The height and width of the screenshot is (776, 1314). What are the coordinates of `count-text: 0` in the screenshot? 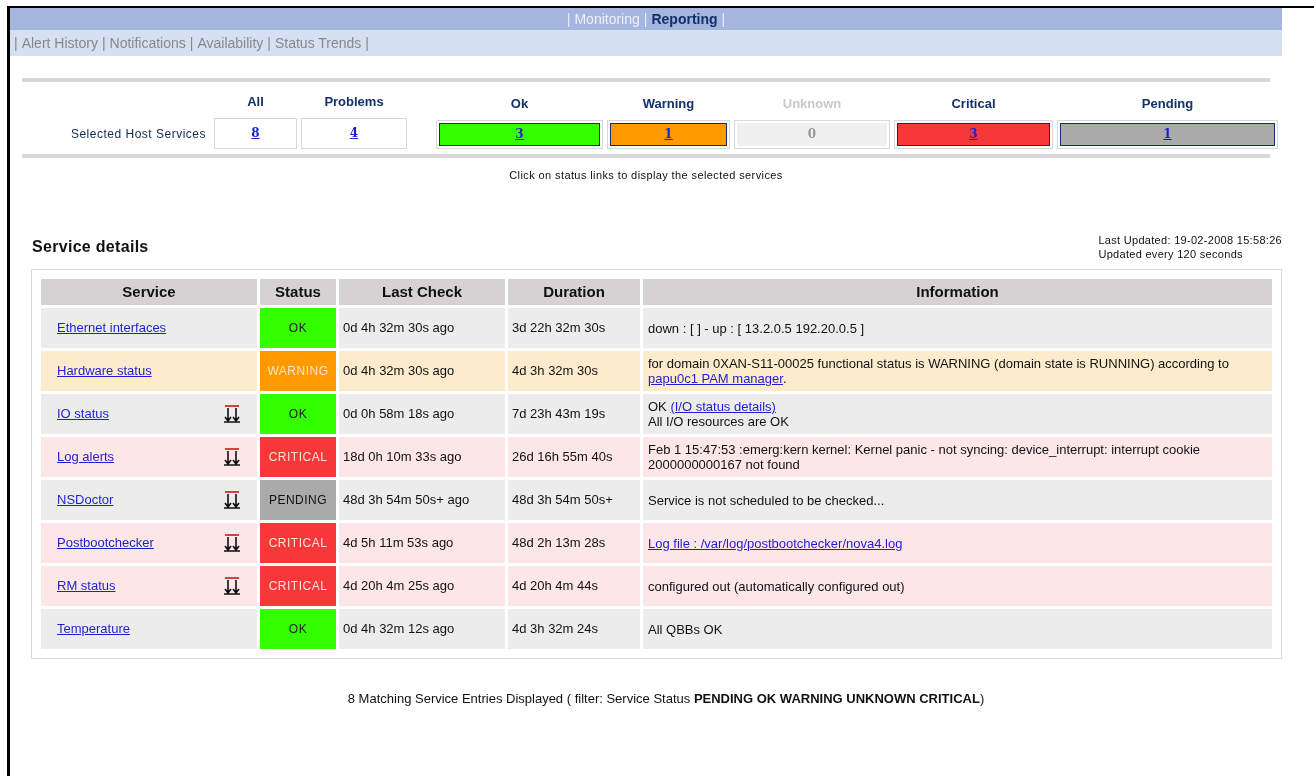 It's located at (812, 134).